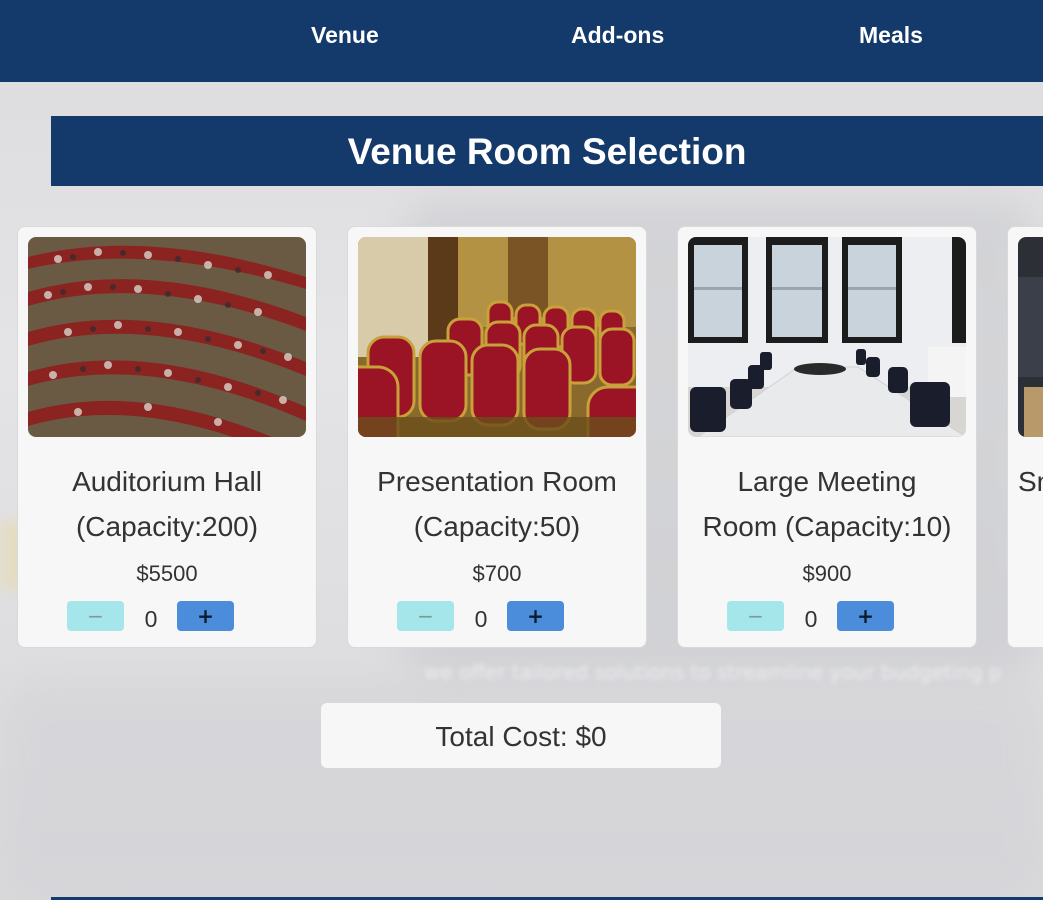 The image size is (1043, 900). What do you see at coordinates (827, 573) in the screenshot?
I see `room-price: $900` at bounding box center [827, 573].